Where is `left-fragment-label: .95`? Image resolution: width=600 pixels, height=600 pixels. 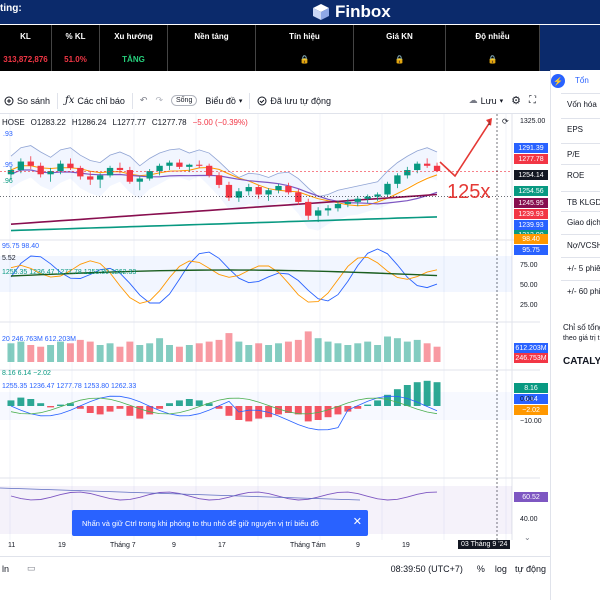
left-fragment-label: .95 is located at coordinates (8, 165).